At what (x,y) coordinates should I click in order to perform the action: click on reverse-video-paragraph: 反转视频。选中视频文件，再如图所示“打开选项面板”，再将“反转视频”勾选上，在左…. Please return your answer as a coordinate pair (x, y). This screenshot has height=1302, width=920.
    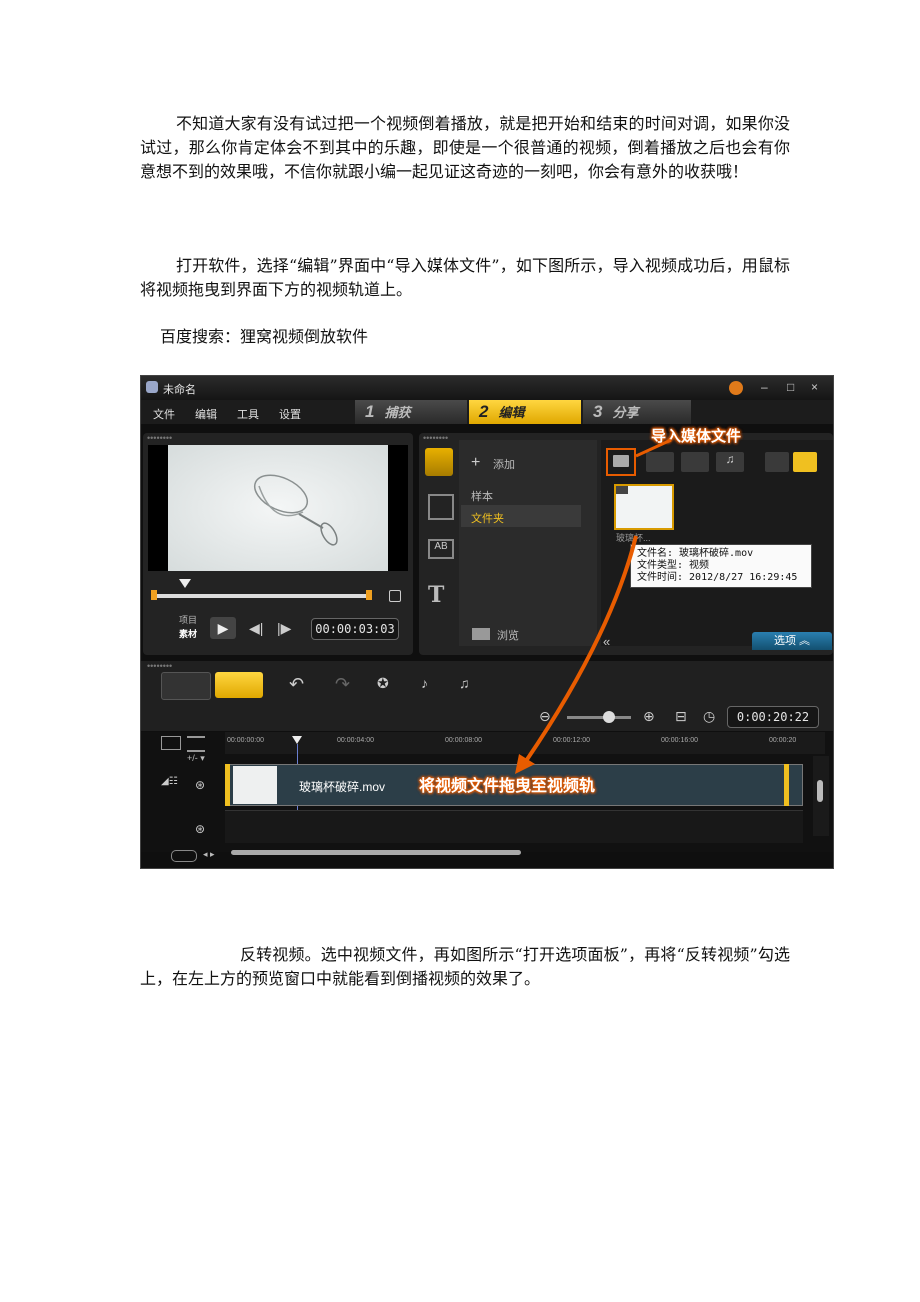
    Looking at the image, I should click on (465, 966).